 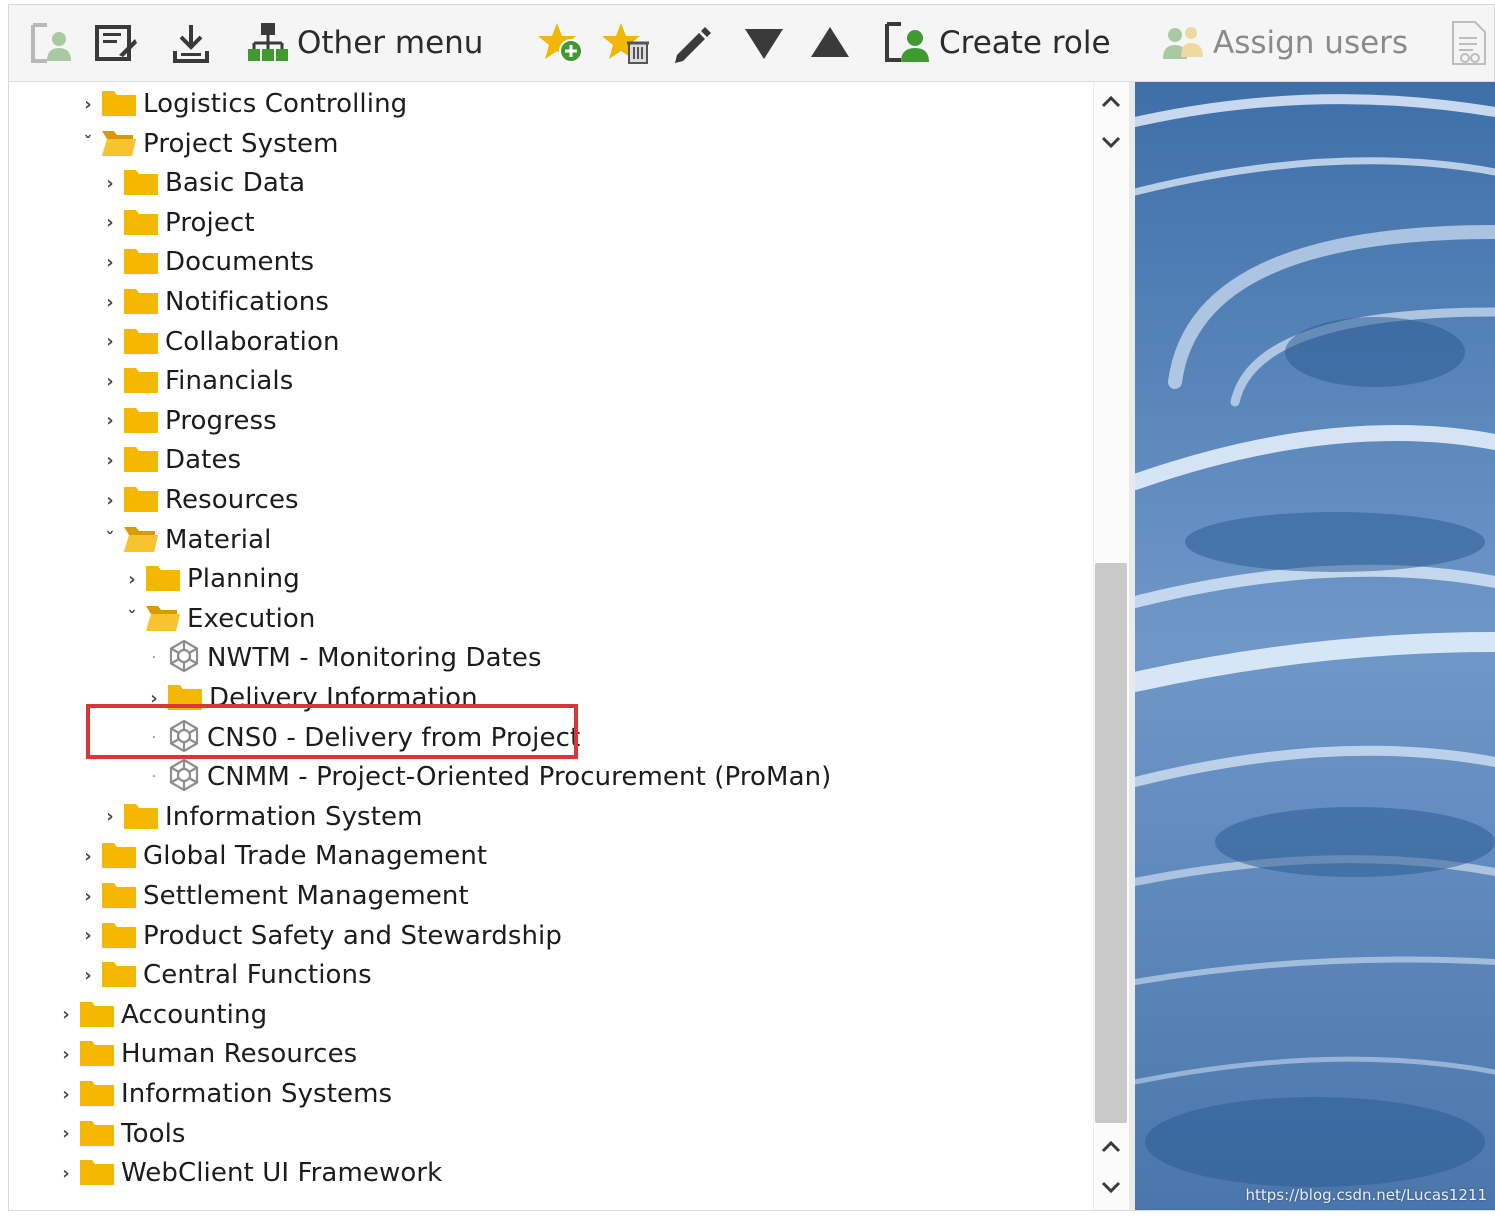 I want to click on scroll-down-bottom-icon, so click(x=1111, y=1187).